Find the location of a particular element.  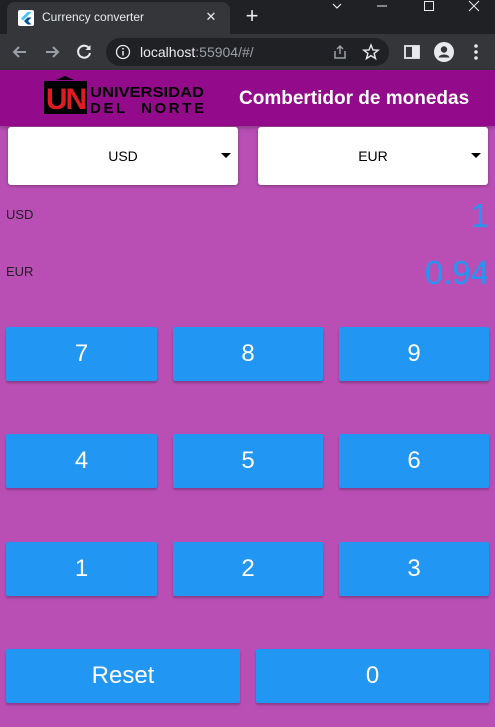

minimize-icon is located at coordinates (382, 15).